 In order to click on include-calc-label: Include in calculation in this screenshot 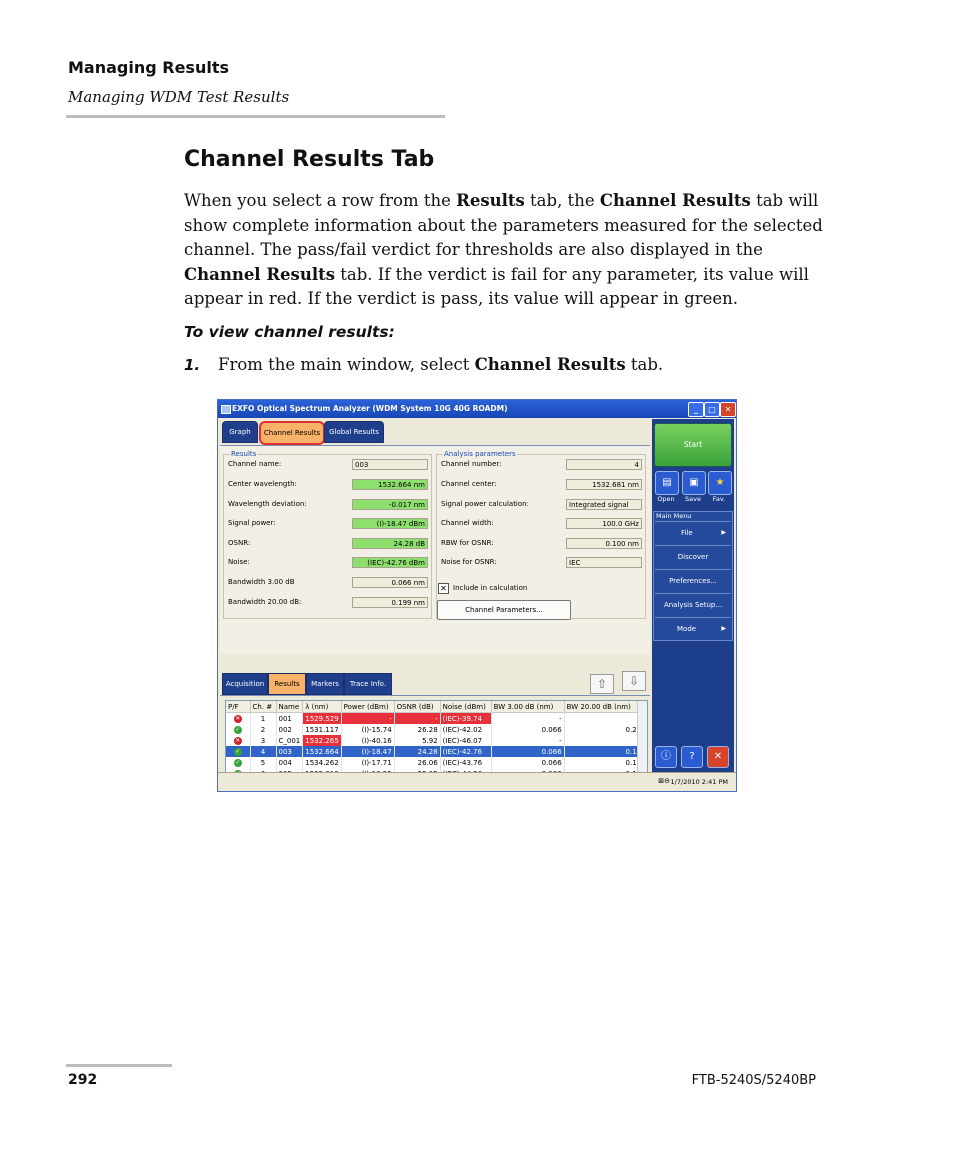, I will do `click(490, 588)`.